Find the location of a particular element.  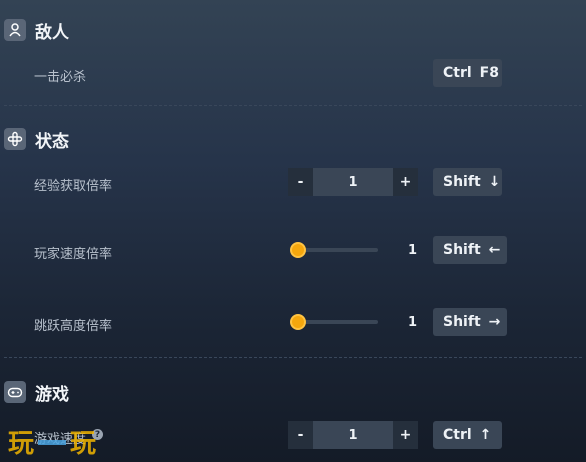

section-header-game: 游戏 is located at coordinates (36, 392).